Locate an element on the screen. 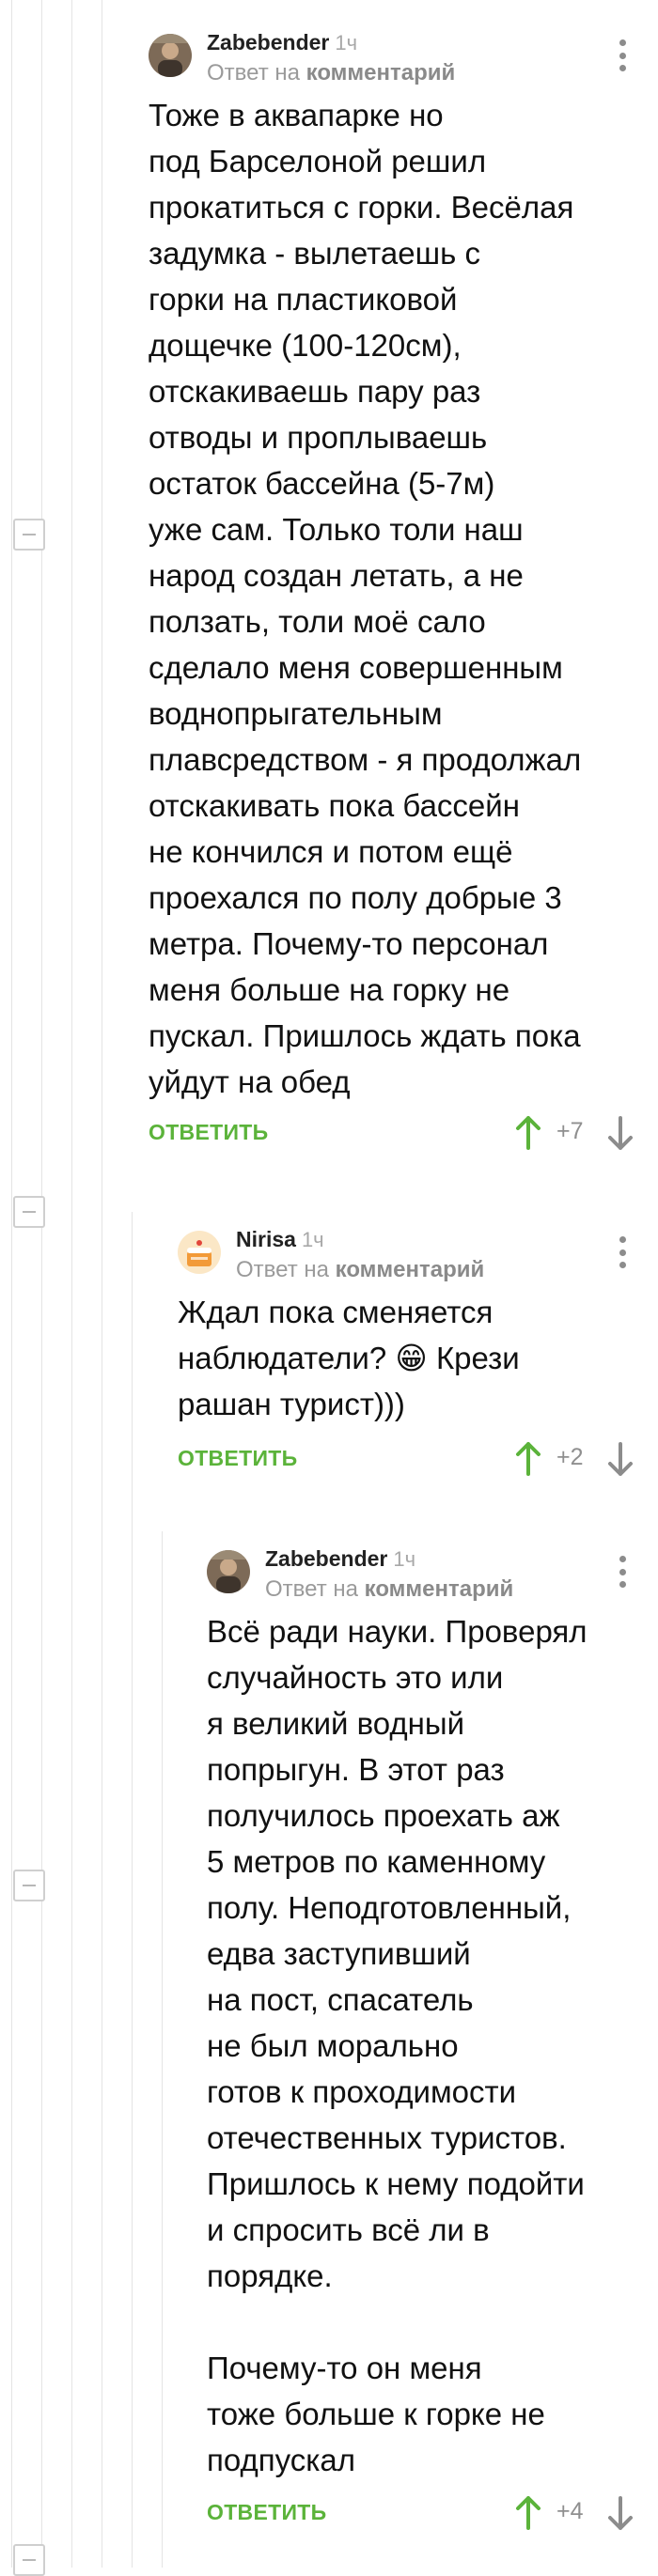 The image size is (658, 2576). comment-actions: ОТВЕТИТЬ +4 is located at coordinates (423, 2514).